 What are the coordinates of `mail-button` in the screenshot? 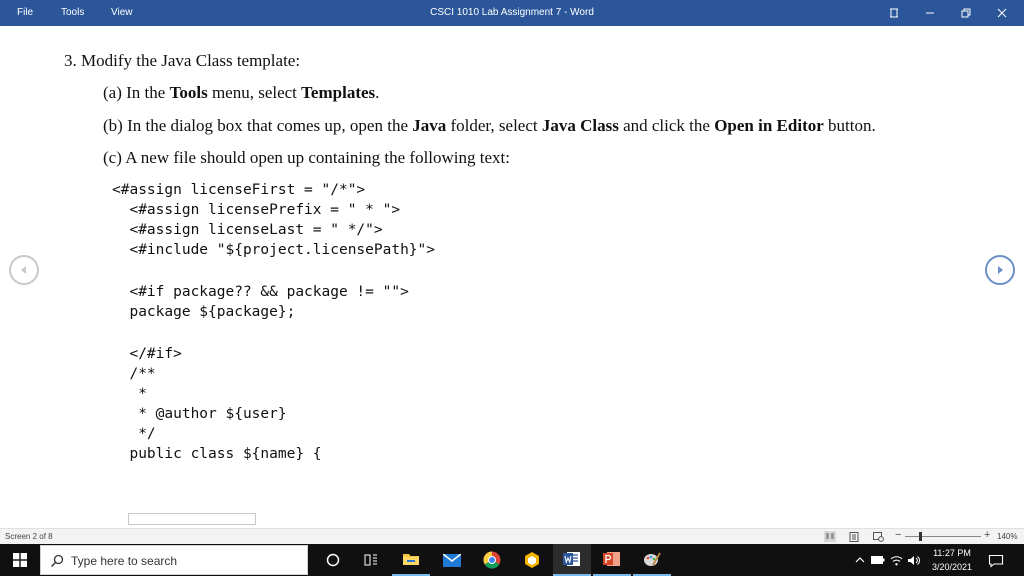 It's located at (452, 560).